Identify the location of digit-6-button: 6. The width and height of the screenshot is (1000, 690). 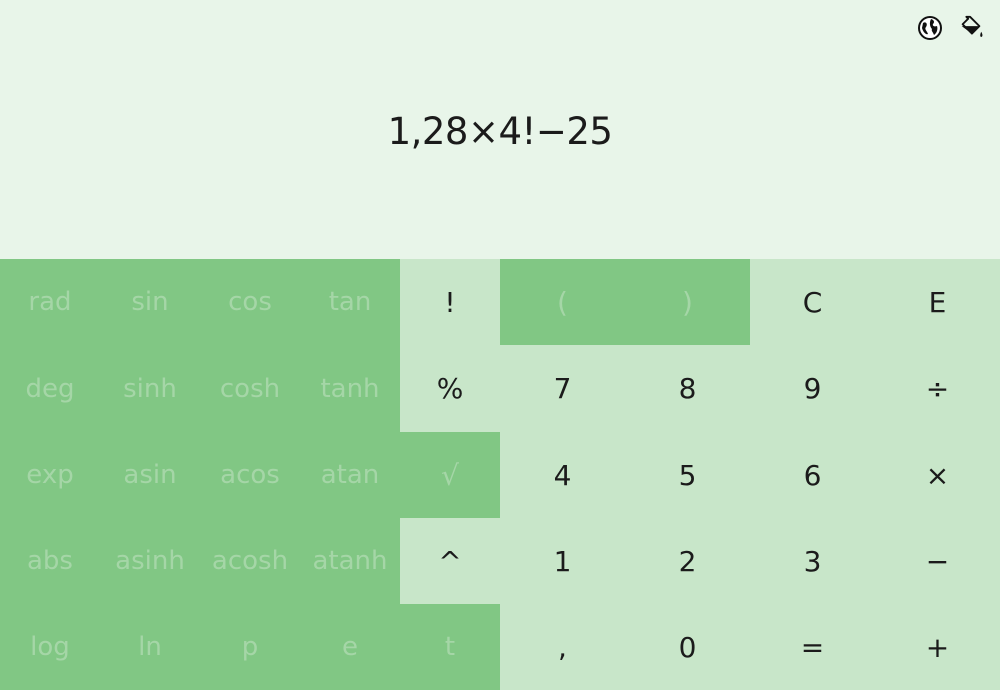
(812, 475).